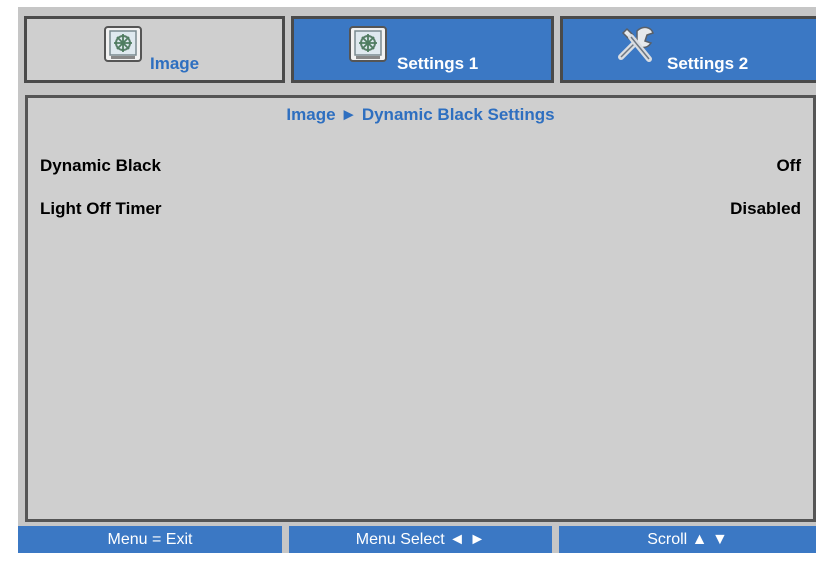 Image resolution: width=816 pixels, height=563 pixels. What do you see at coordinates (154, 49) in the screenshot?
I see `tab-image: Image` at bounding box center [154, 49].